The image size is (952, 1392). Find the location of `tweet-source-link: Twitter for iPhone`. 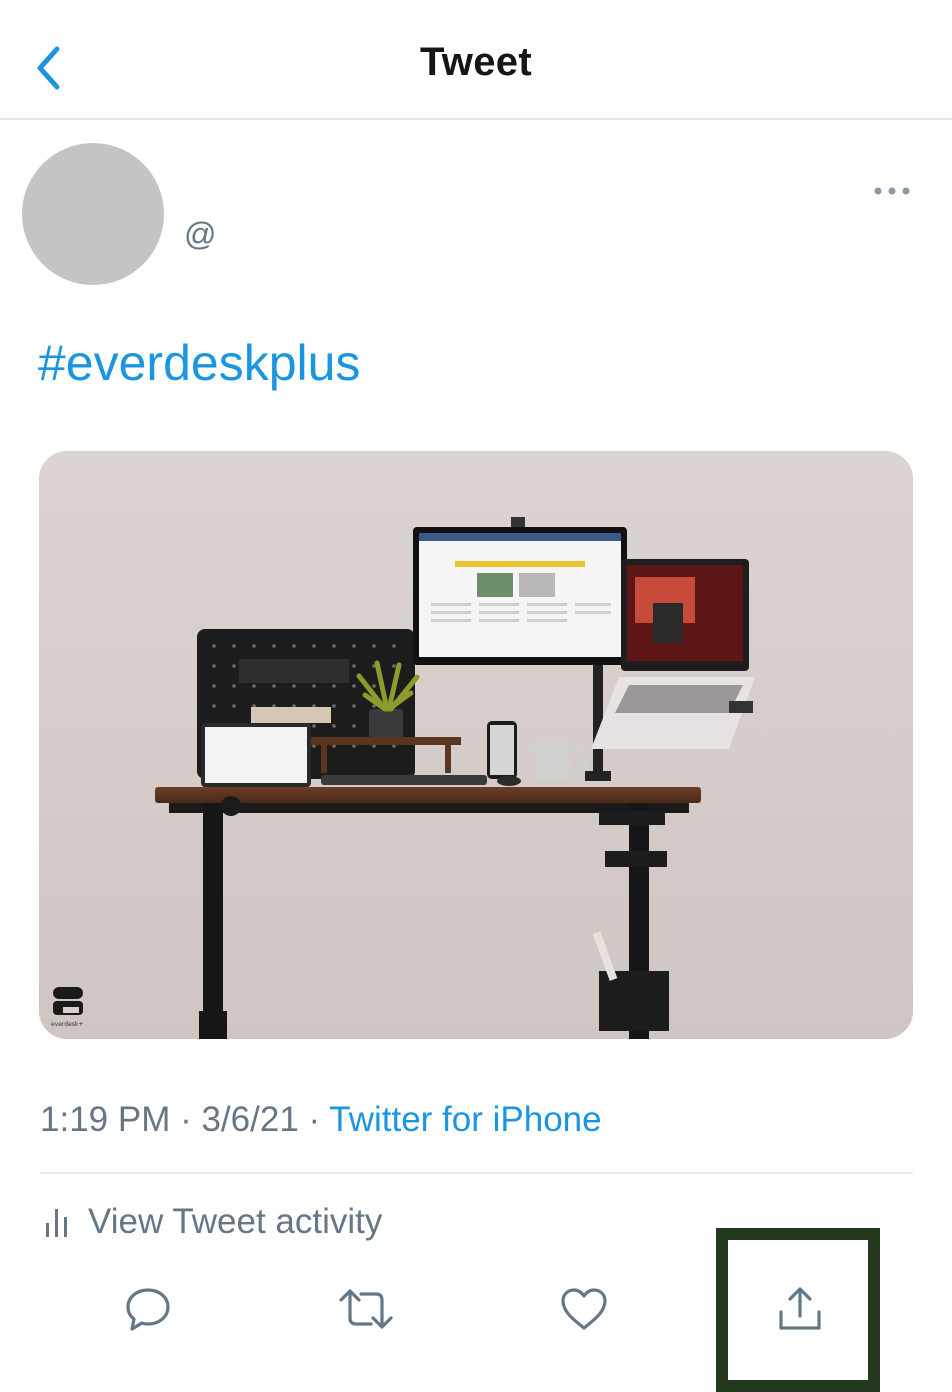

tweet-source-link: Twitter for iPhone is located at coordinates (465, 1119).